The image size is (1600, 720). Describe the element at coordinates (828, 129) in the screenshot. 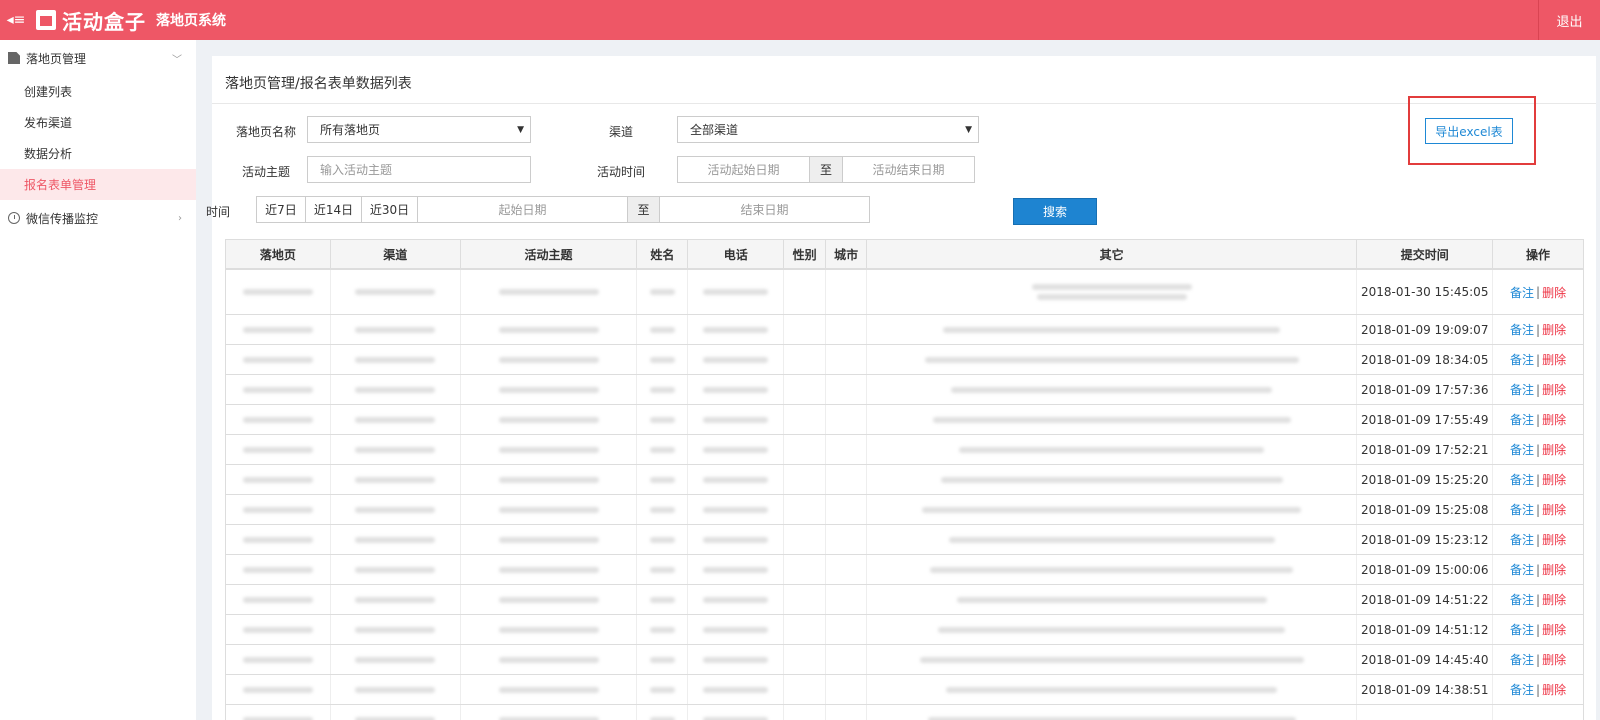

I see `channel-select: 全部渠道 ▼` at that location.